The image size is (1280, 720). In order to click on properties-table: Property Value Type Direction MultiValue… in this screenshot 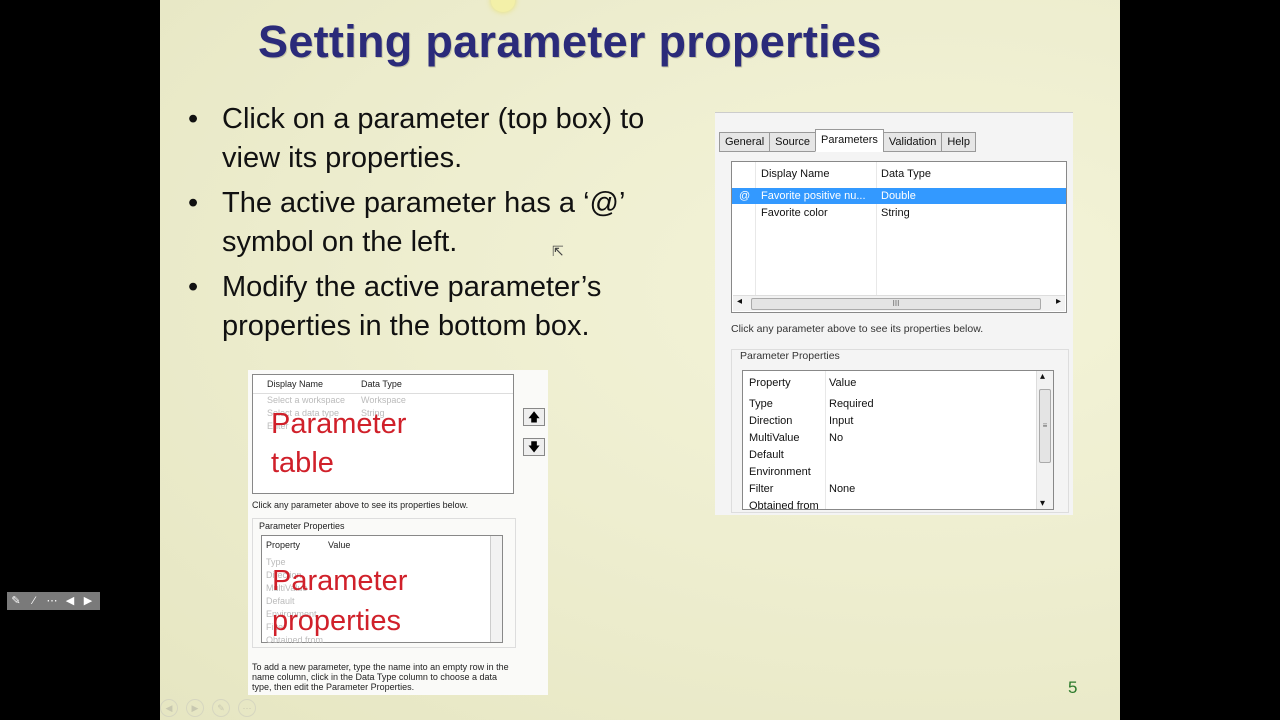, I will do `click(382, 590)`.